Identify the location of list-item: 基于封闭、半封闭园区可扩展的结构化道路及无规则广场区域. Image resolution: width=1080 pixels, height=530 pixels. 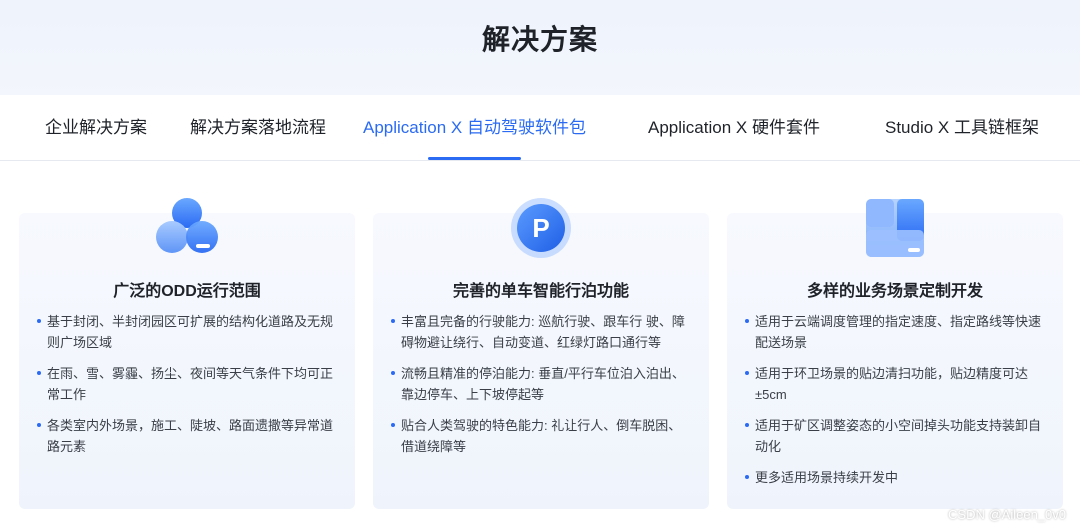
(187, 332).